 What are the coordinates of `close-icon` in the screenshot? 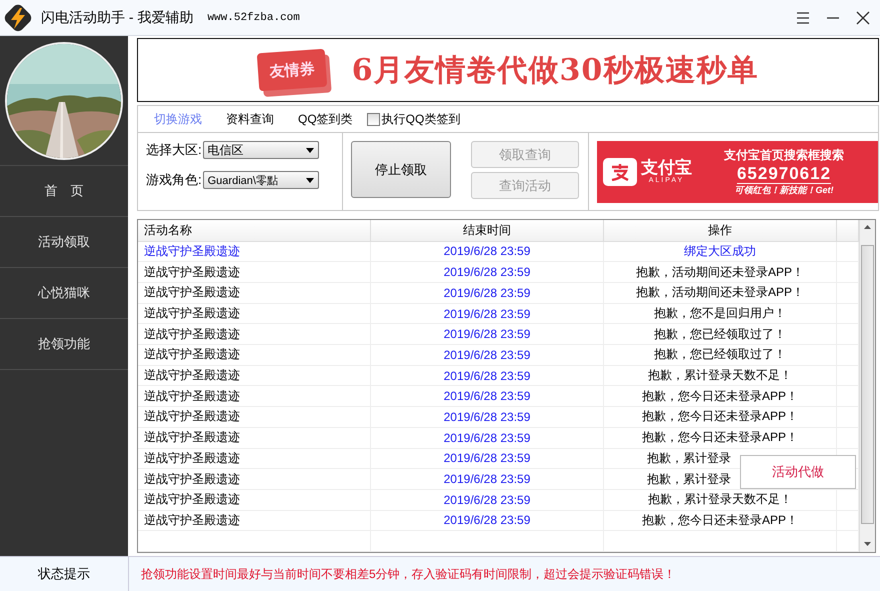 It's located at (863, 17).